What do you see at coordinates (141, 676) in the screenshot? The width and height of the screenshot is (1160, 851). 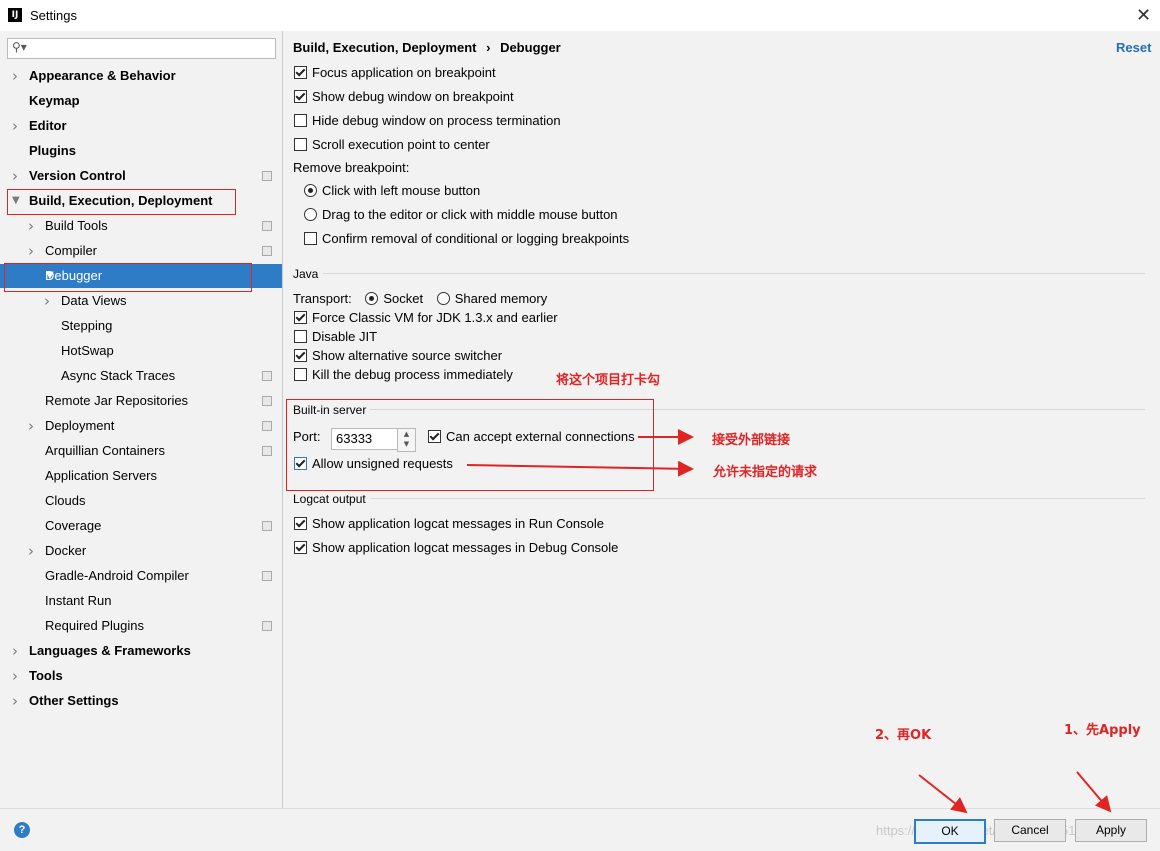 I see `sidebar-item-tools: › Tools` at bounding box center [141, 676].